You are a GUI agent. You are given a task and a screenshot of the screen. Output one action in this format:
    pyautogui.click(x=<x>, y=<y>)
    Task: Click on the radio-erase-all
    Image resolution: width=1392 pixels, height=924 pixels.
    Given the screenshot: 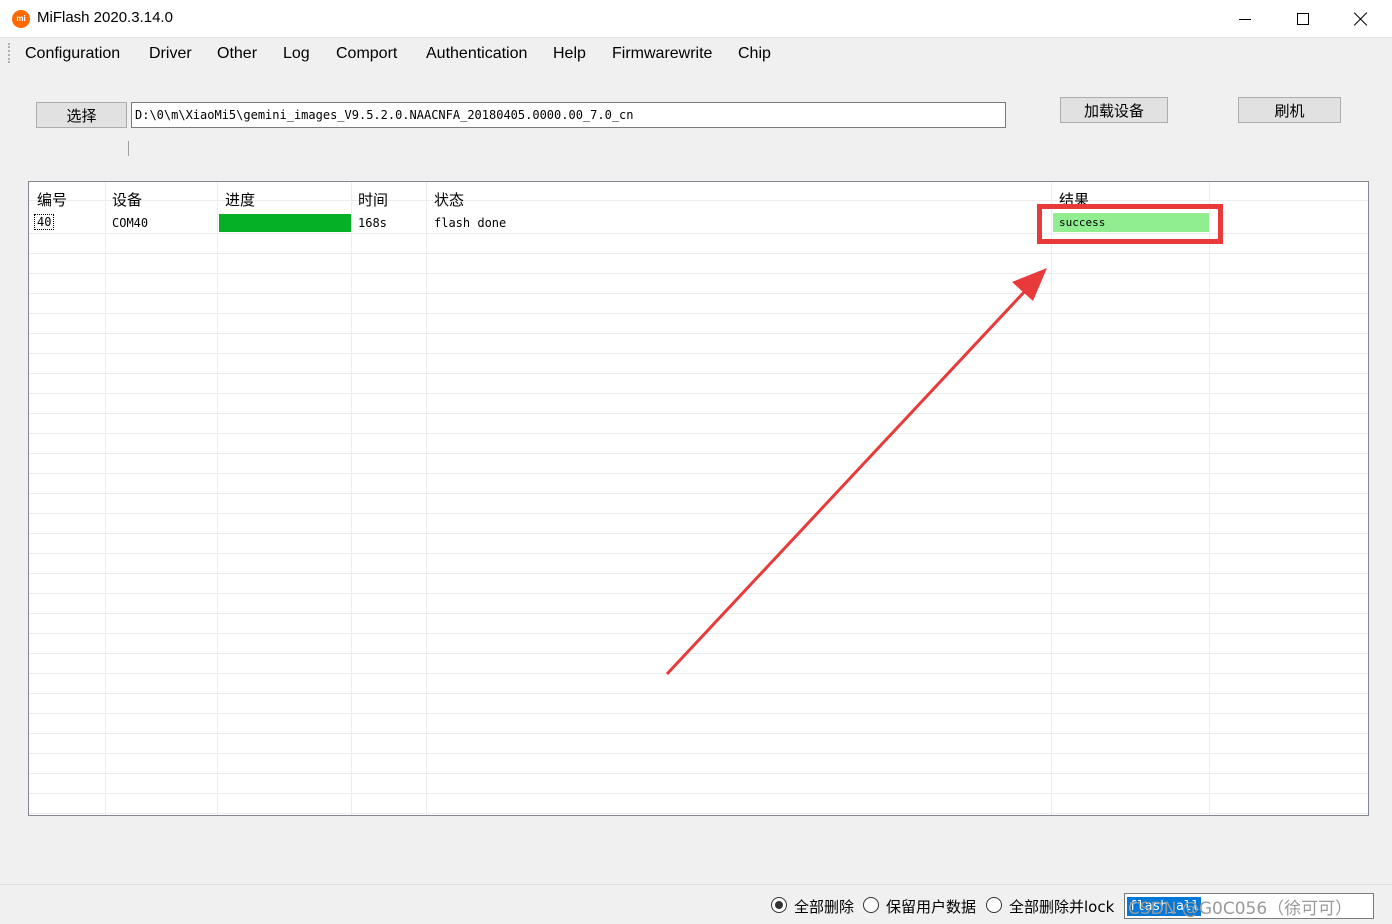 What is the action you would take?
    pyautogui.click(x=779, y=905)
    